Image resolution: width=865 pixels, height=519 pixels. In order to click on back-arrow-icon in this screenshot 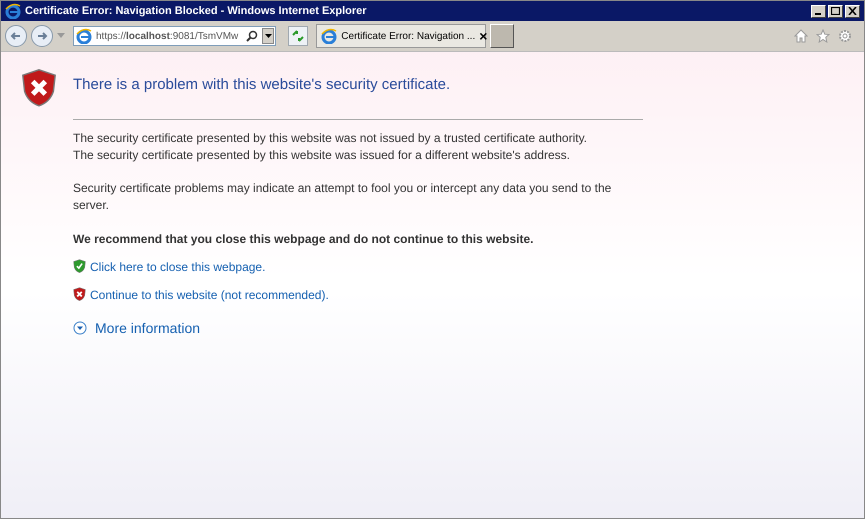, I will do `click(16, 36)`.